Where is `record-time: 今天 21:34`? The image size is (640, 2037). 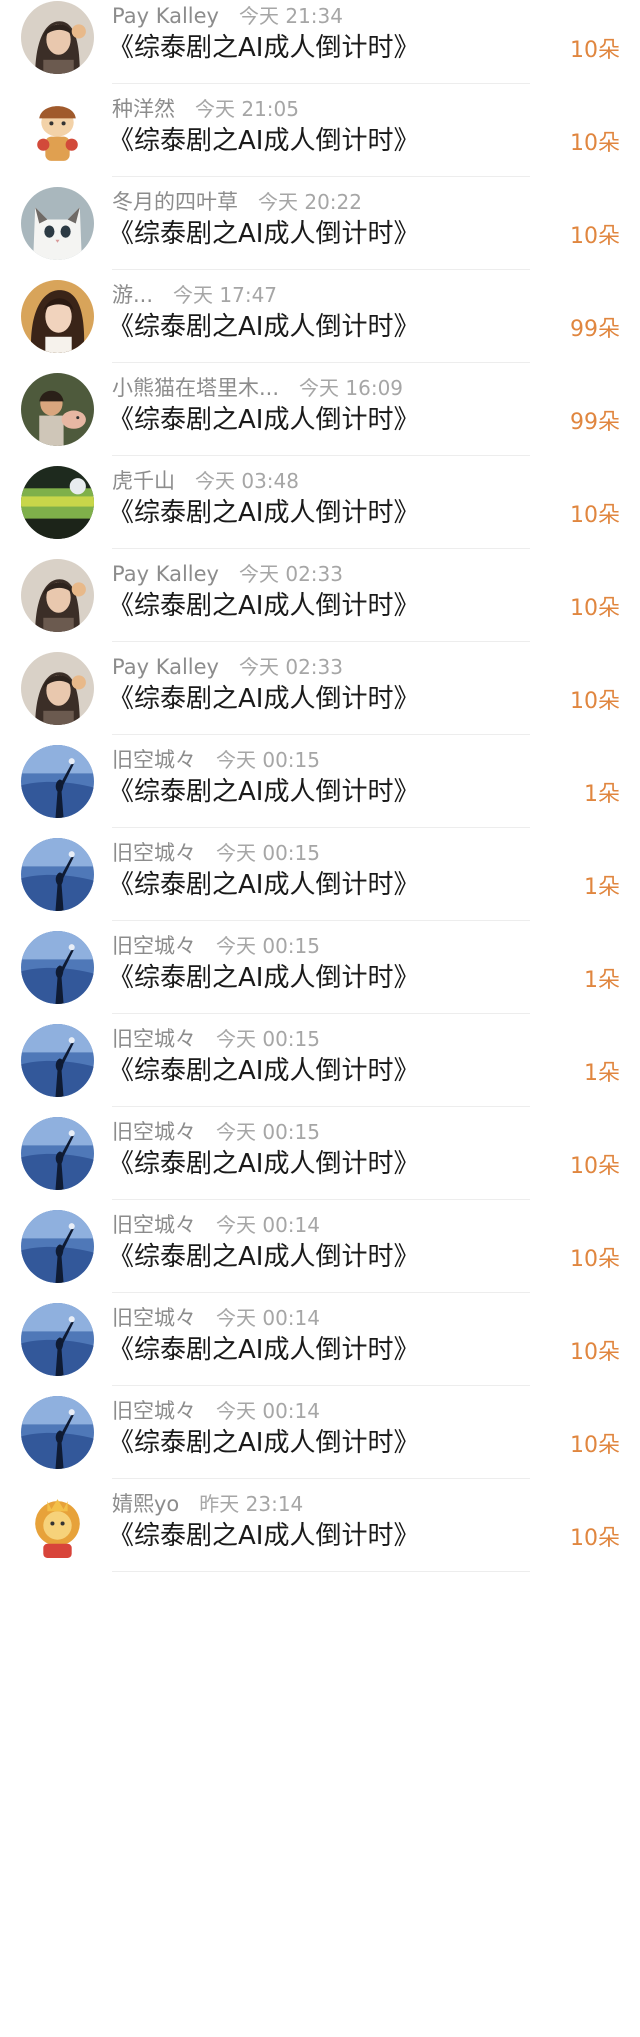
record-time: 今天 21:34 is located at coordinates (290, 16).